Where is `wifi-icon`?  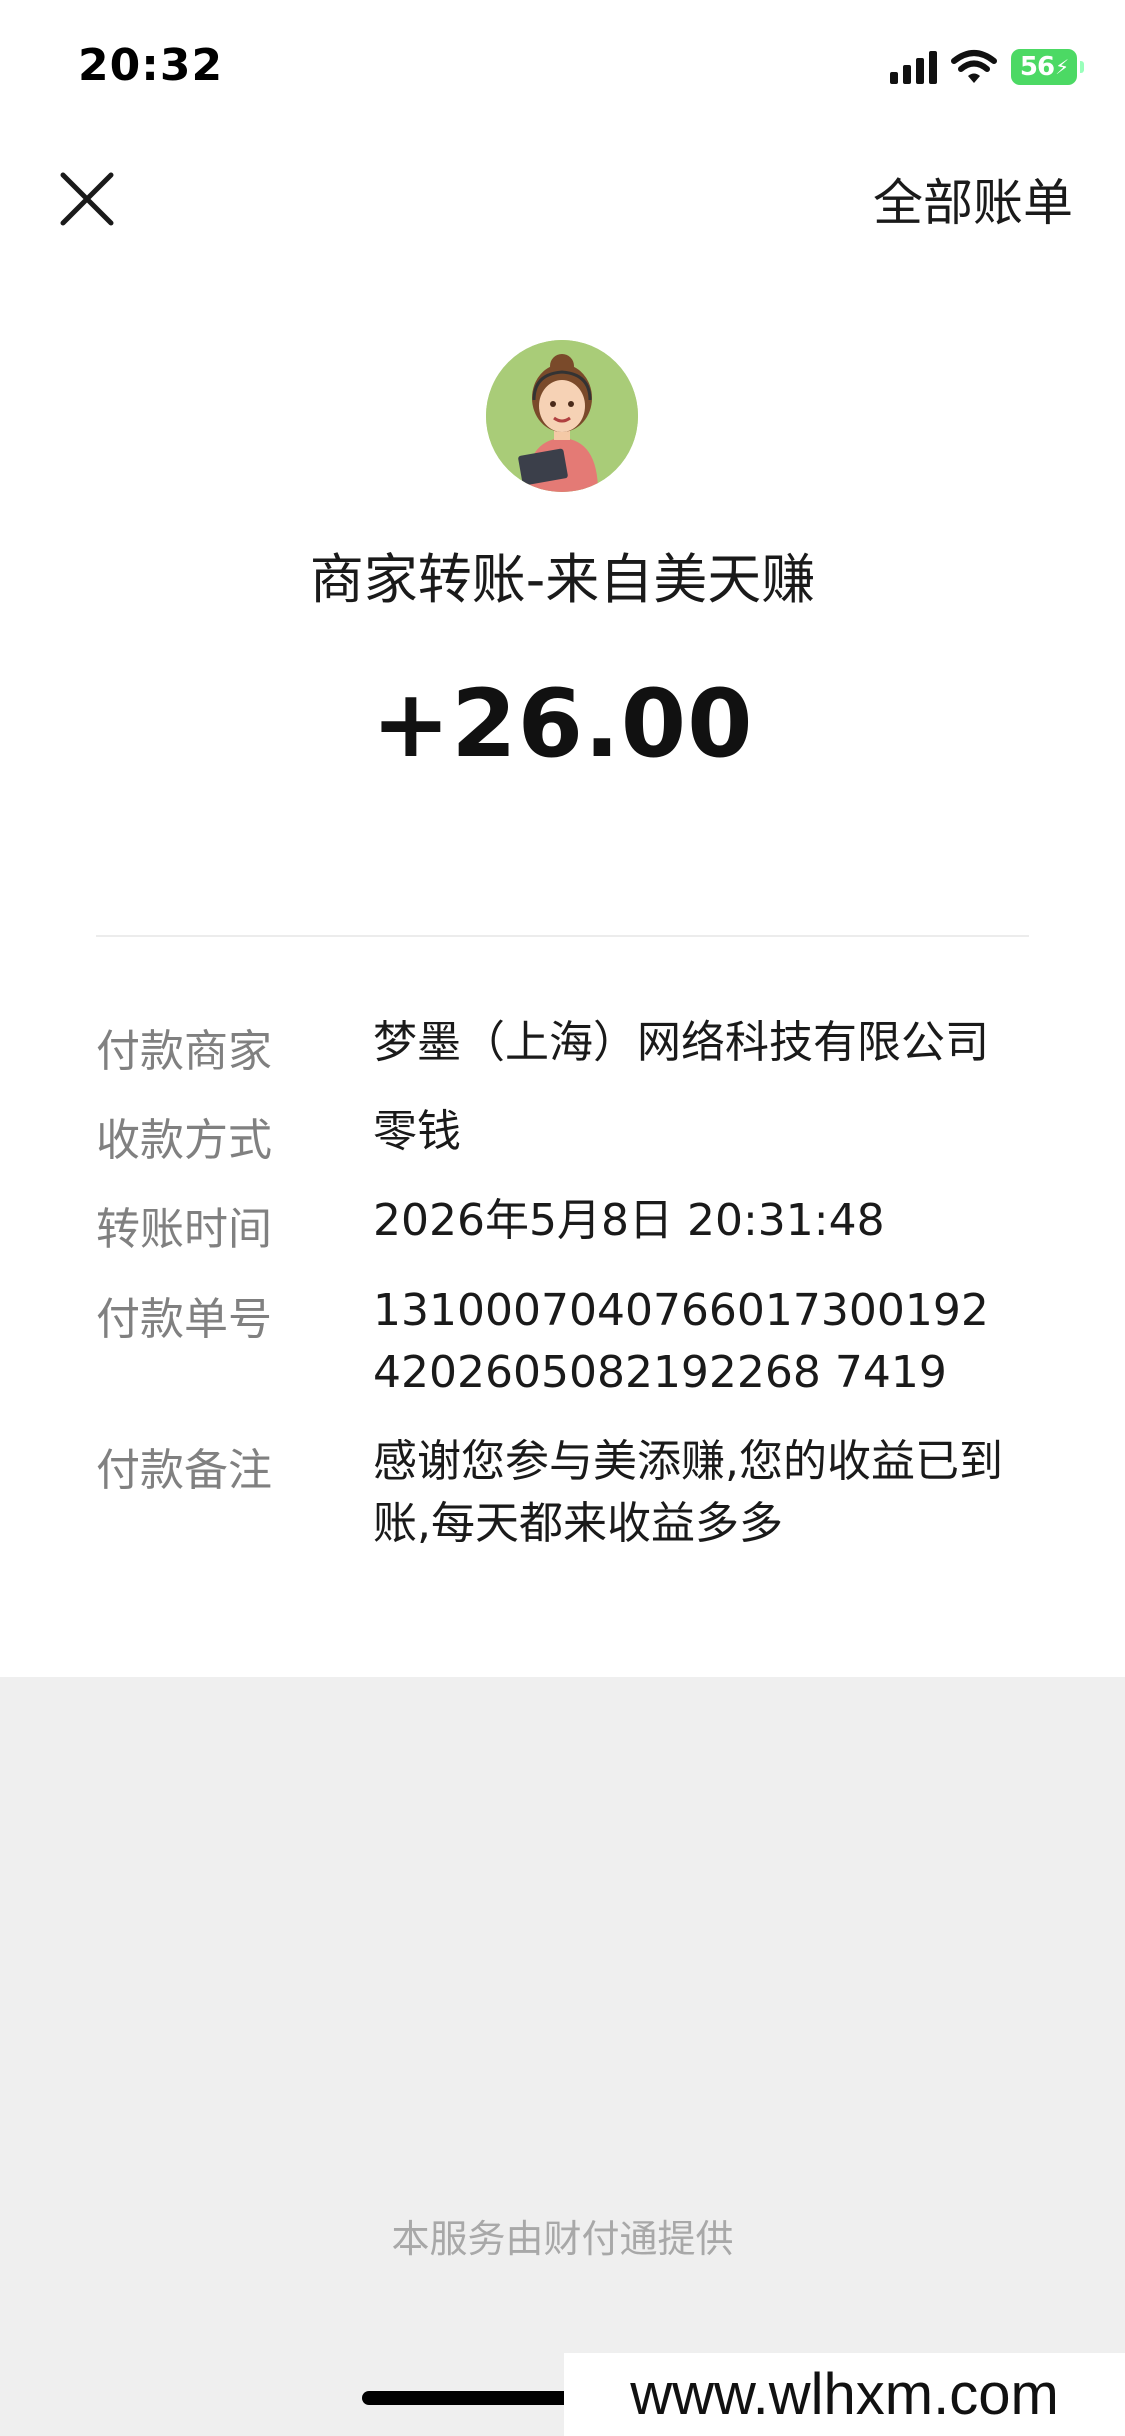 wifi-icon is located at coordinates (974, 66).